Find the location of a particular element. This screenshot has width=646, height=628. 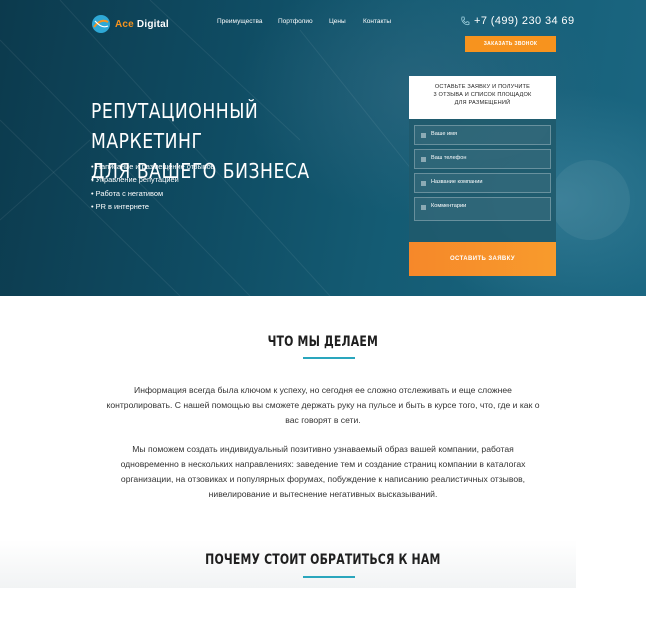

list-item: Написание и размещение отзывов is located at coordinates (153, 166).